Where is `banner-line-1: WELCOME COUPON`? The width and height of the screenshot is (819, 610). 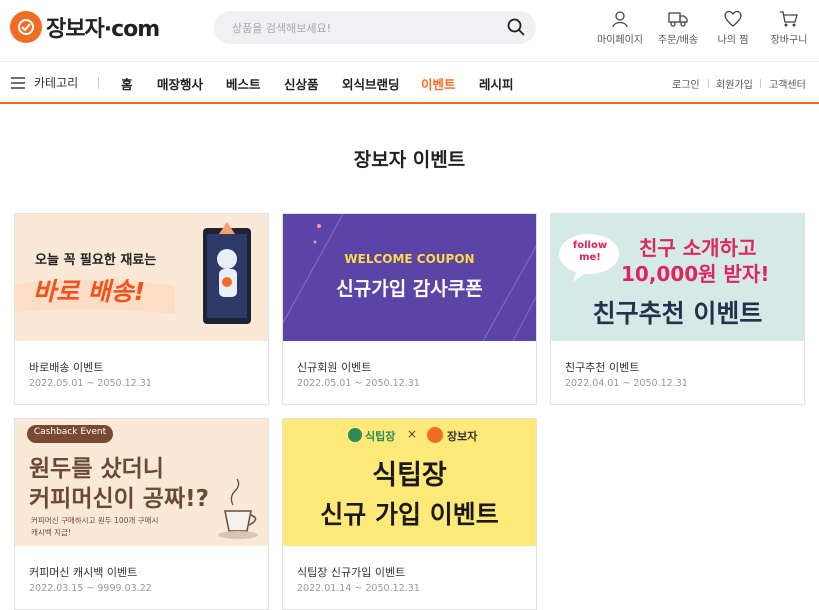
banner-line-1: WELCOME COUPON is located at coordinates (409, 259).